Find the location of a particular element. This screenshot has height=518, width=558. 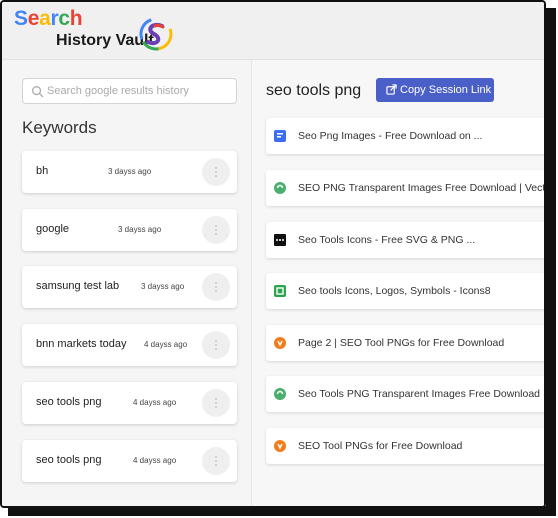

copy-session-link-label: Copy Session Link is located at coordinates (446, 90).